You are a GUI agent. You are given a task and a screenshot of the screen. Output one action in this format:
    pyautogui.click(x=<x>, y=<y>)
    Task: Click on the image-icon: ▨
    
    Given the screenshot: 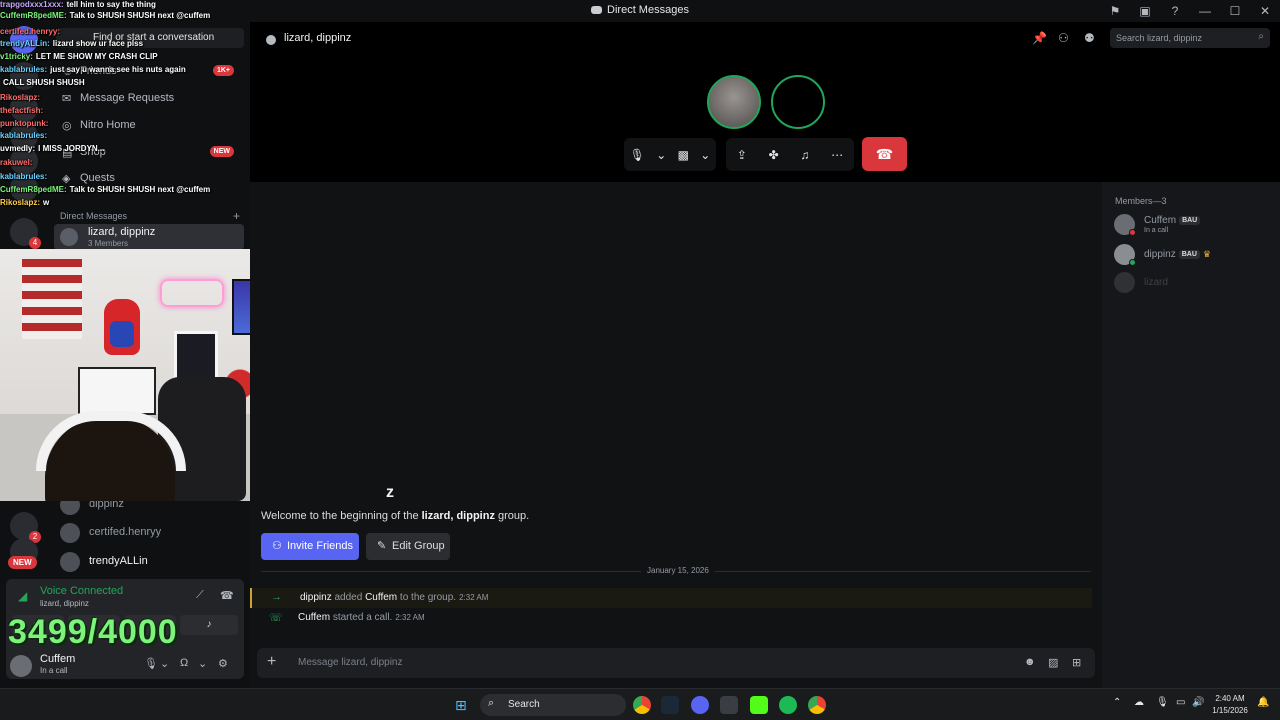 What is the action you would take?
    pyautogui.click(x=1053, y=662)
    